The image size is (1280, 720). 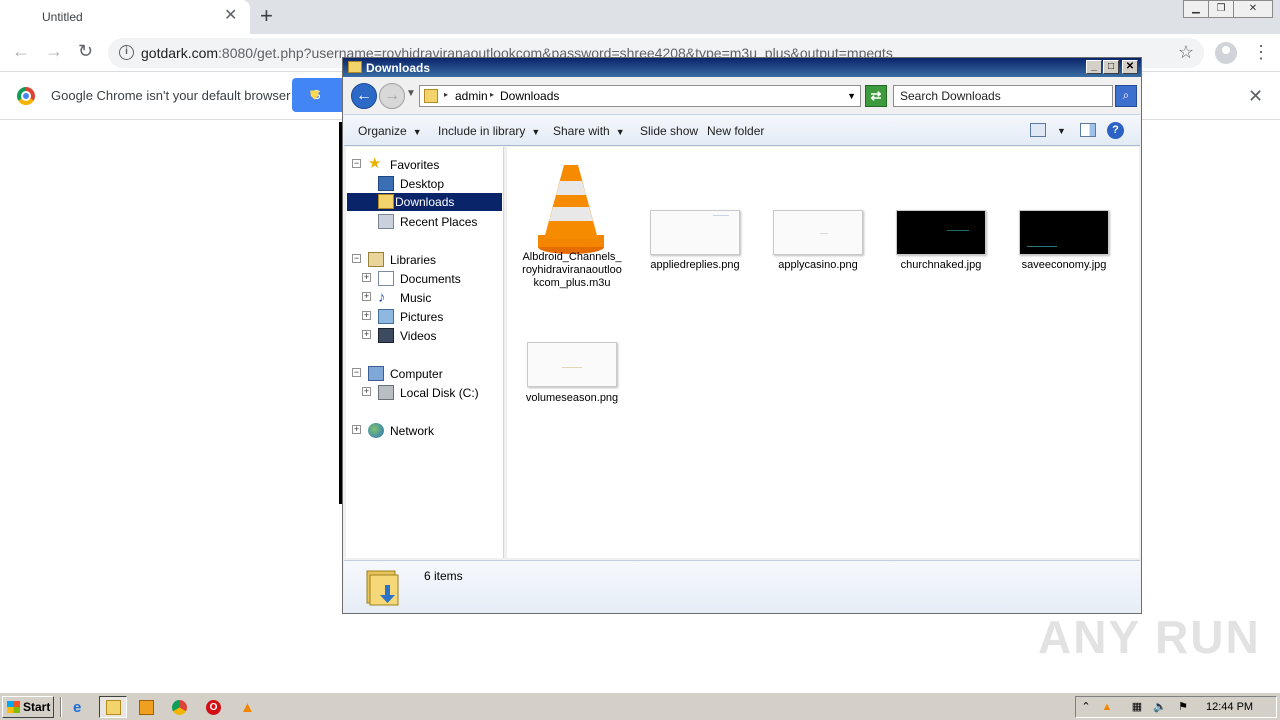 I want to click on tree-item-documents: + Documents, so click(x=432, y=279).